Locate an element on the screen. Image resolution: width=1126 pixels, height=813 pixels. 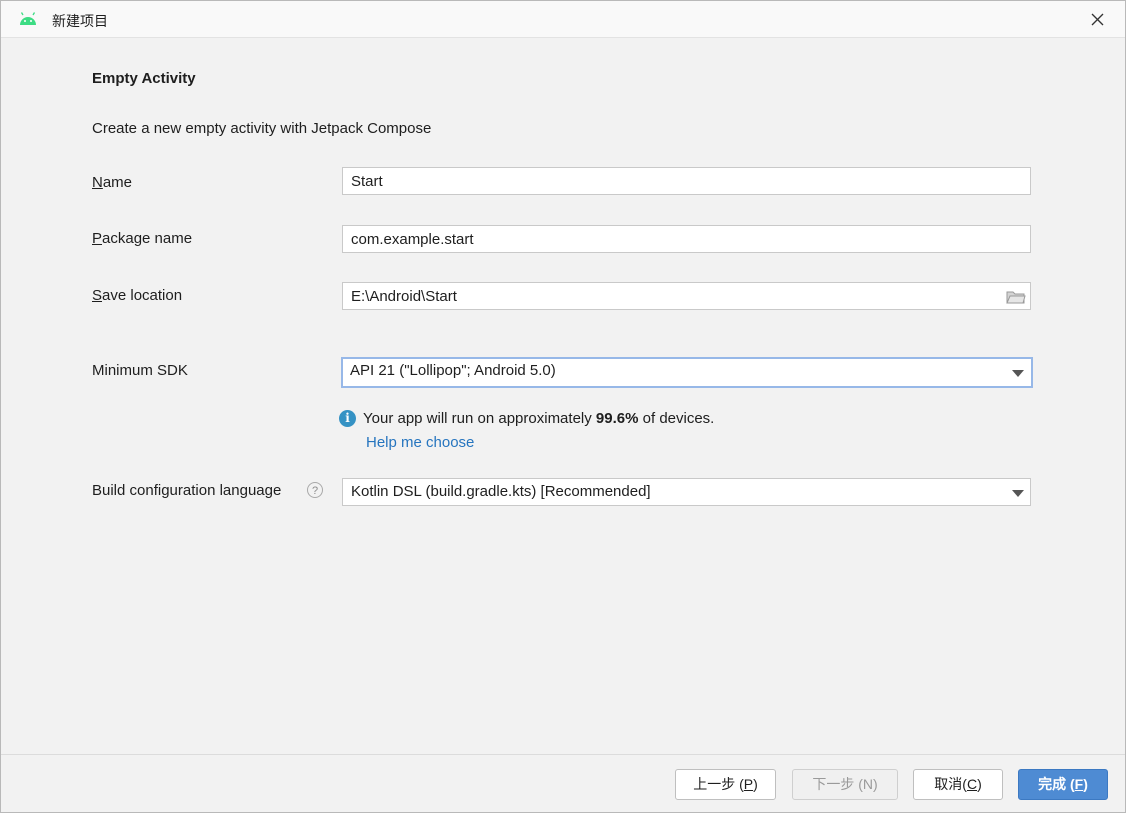
title-bar: 新建项目 is located at coordinates (563, 19).